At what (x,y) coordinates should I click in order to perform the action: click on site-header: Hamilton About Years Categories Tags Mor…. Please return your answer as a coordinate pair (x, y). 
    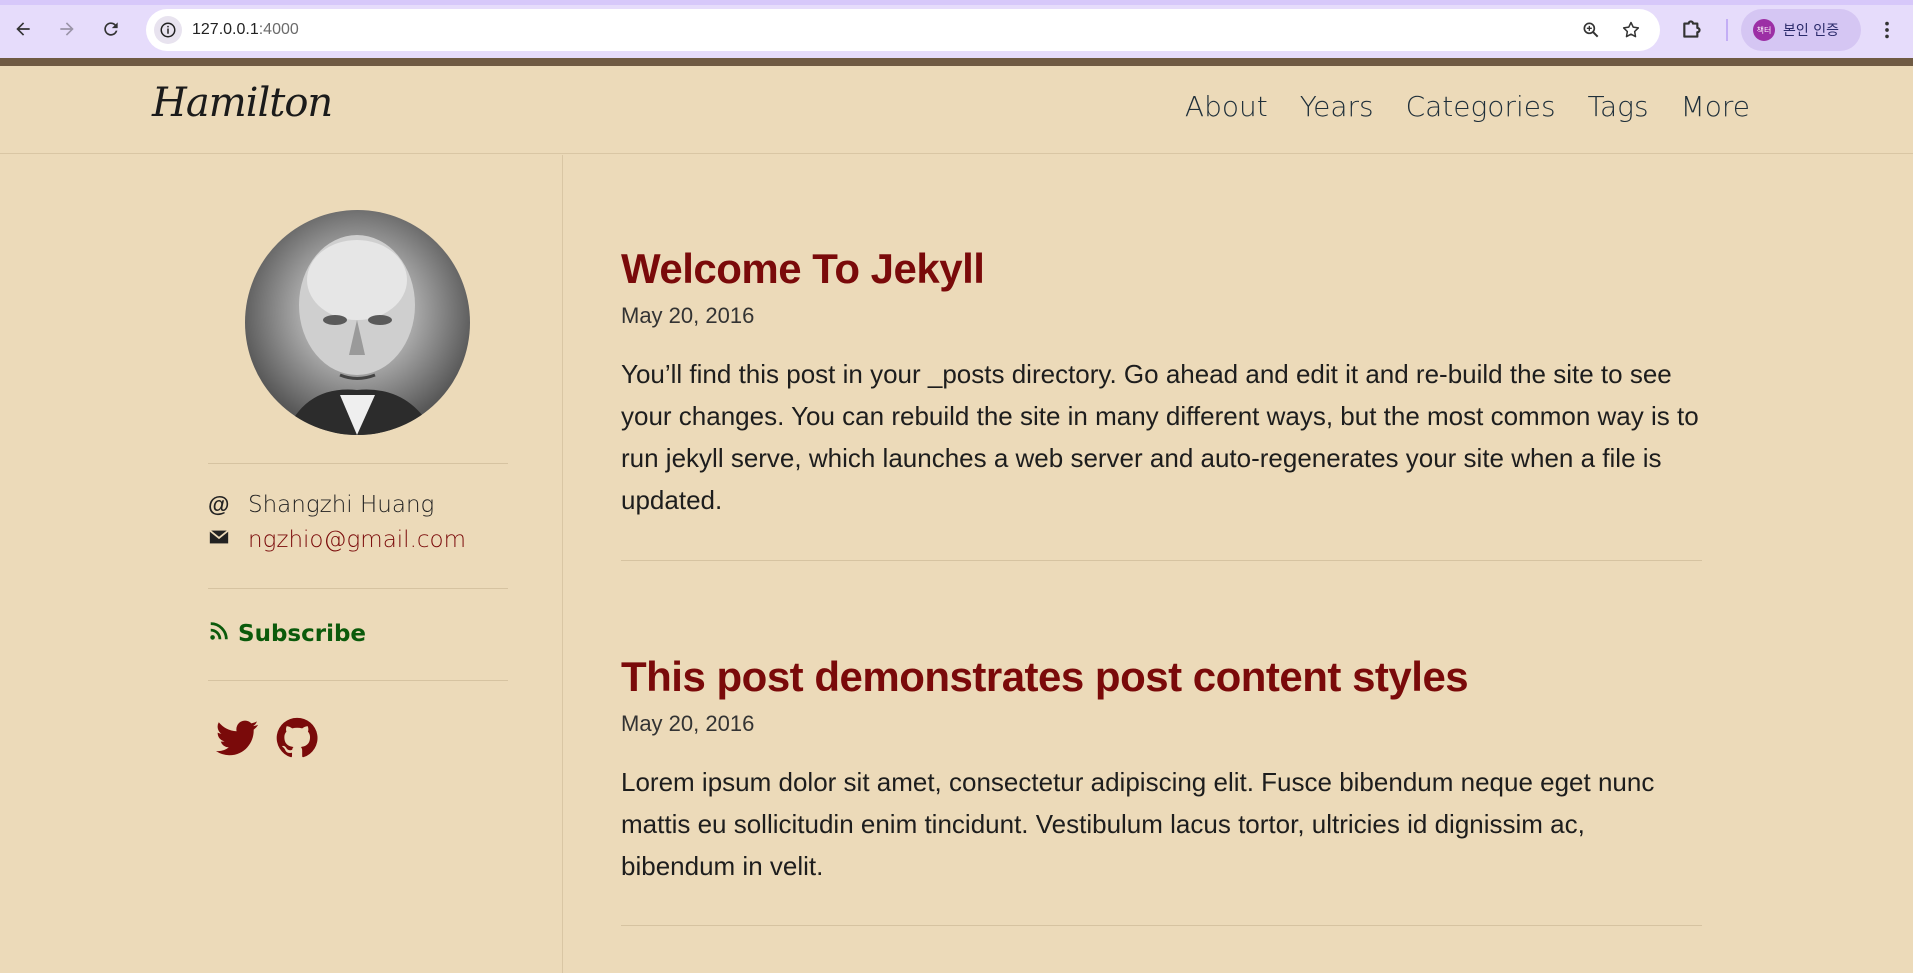
    Looking at the image, I should click on (956, 110).